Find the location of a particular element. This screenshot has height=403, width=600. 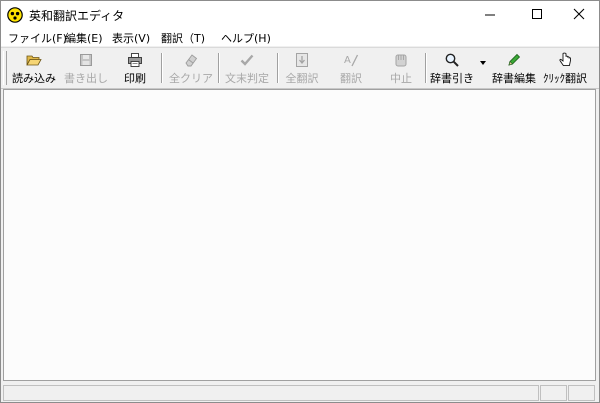

pencil-icon is located at coordinates (514, 59).